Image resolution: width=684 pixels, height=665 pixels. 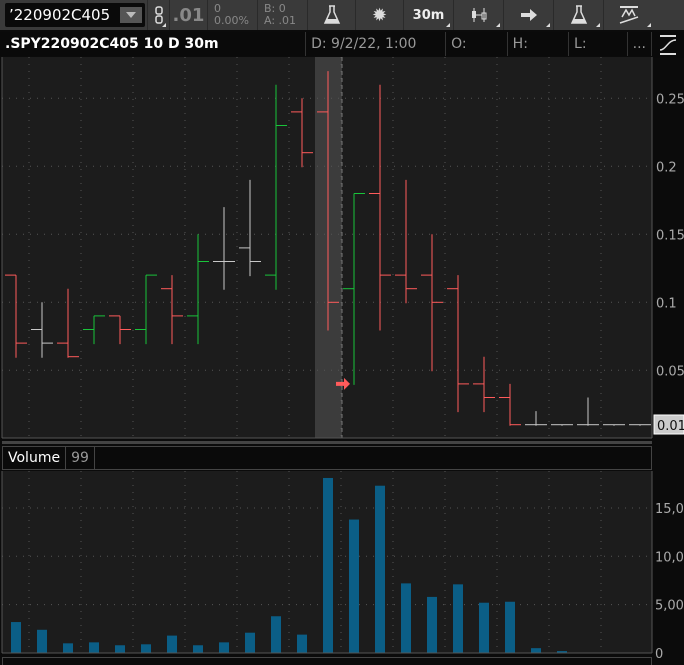 I want to click on price-tick-label: 0.15, so click(x=670, y=235).